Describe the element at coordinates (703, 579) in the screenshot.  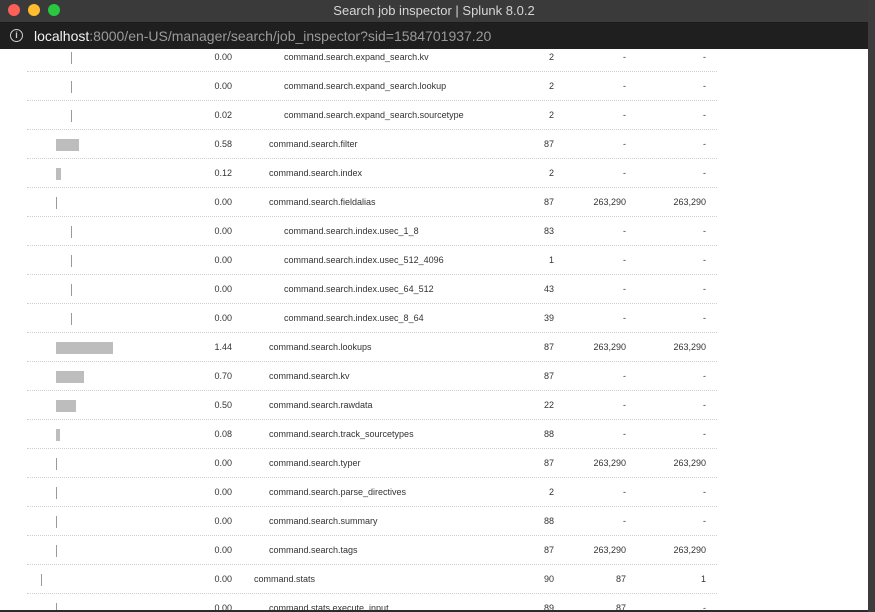
I see `output-count-cell: 1` at that location.